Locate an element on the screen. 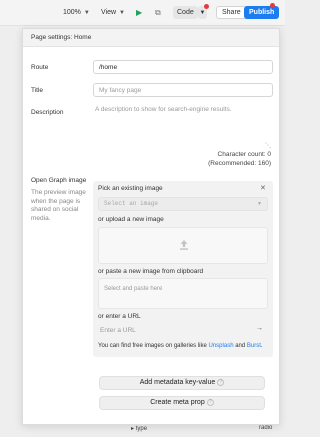 Image resolution: width=320 pixels, height=437 pixels. character-count: Character count: 0 (Recommended: 160) is located at coordinates (239, 159).